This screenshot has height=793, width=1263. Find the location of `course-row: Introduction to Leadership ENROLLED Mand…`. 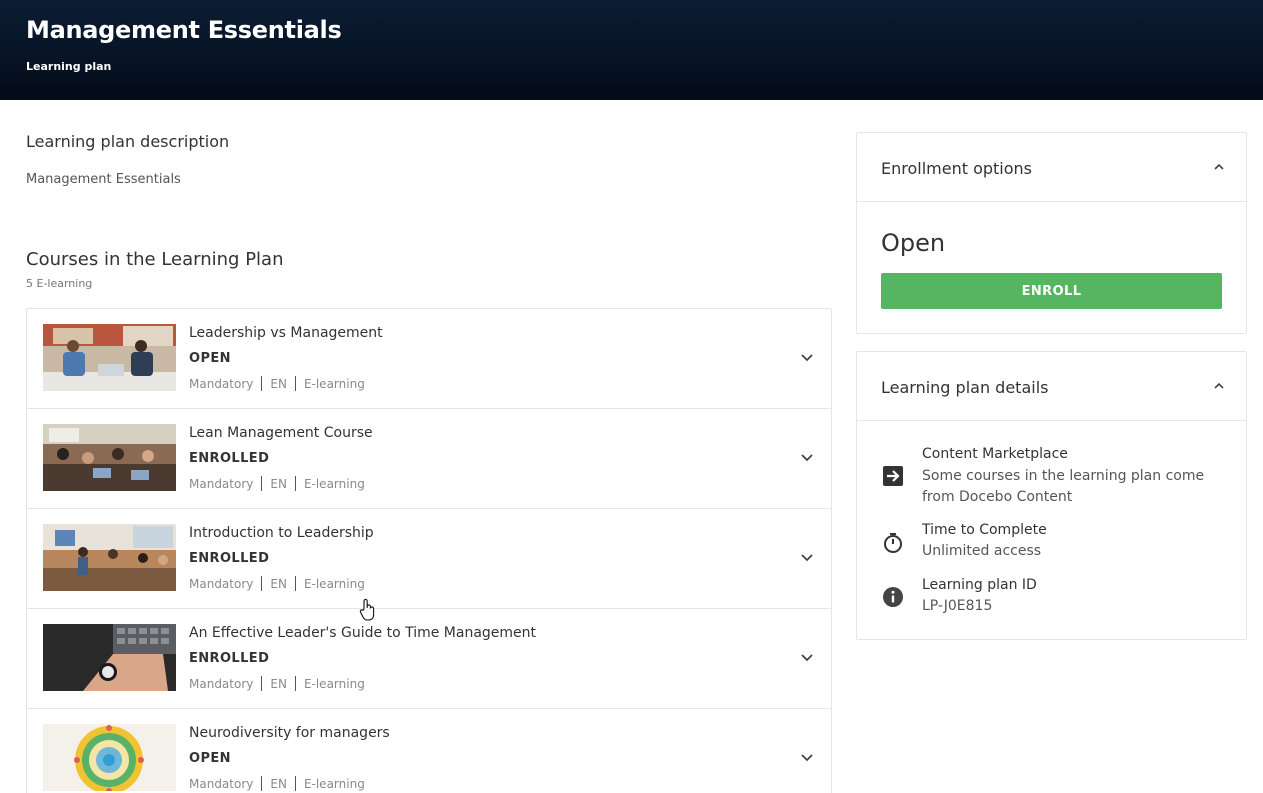

course-row: Introduction to Leadership ENROLLED Mand… is located at coordinates (429, 559).